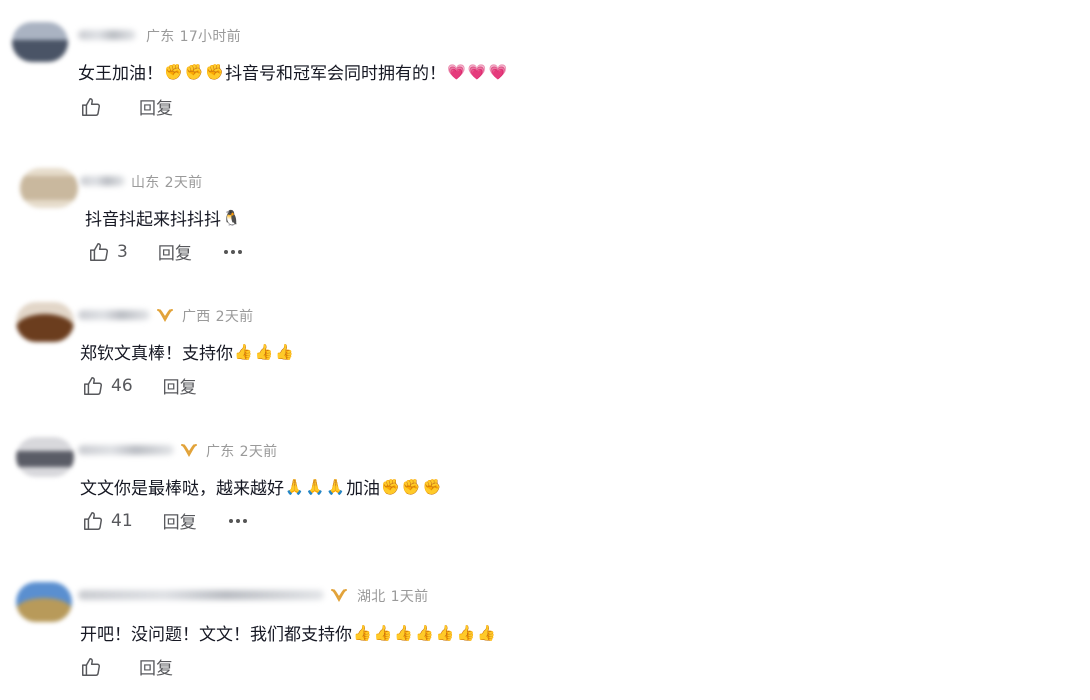 This screenshot has height=700, width=1090. Describe the element at coordinates (122, 520) in the screenshot. I see `like-count: 41` at that location.